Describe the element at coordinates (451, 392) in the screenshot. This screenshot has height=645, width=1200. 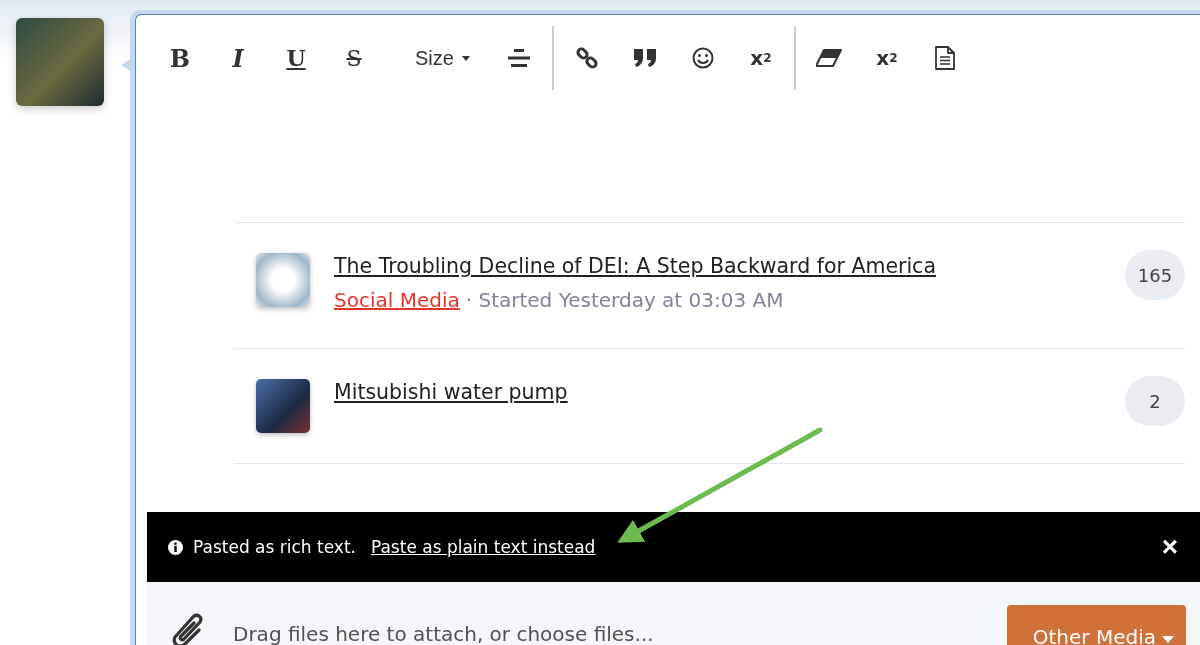
I see `thread-title-link: Mitsubishi water pump` at that location.